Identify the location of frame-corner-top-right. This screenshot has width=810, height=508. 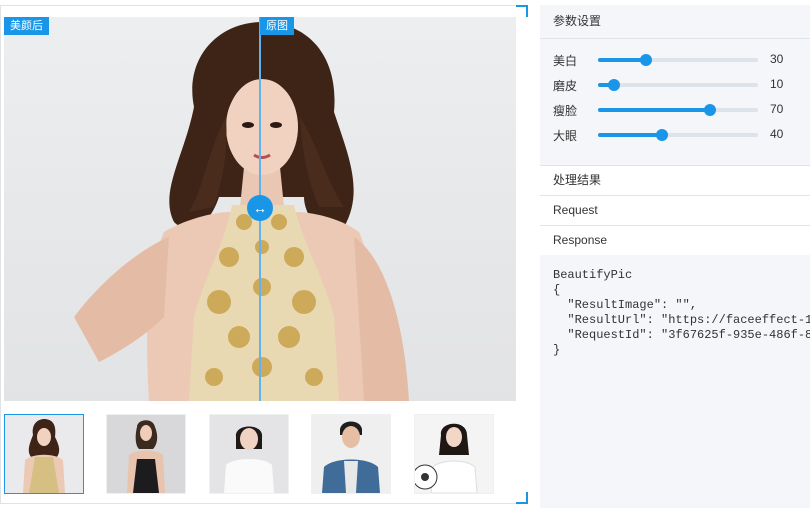
(522, 11).